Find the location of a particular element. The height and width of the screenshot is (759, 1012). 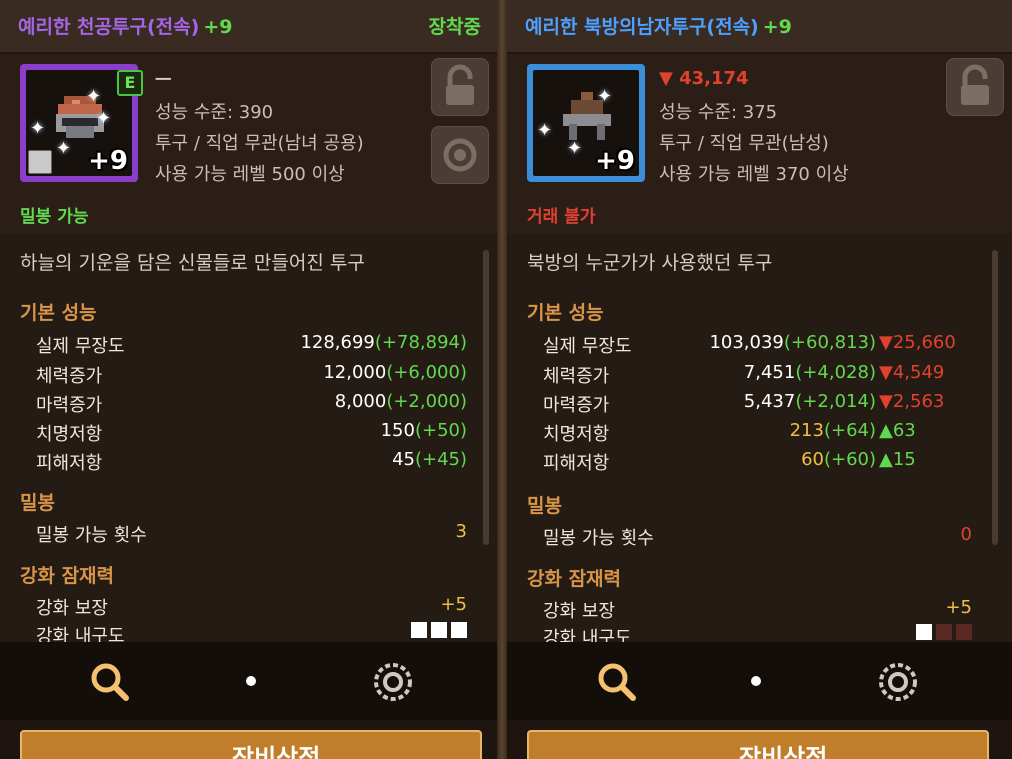

stat-value: 150(+50) is located at coordinates (423, 430).